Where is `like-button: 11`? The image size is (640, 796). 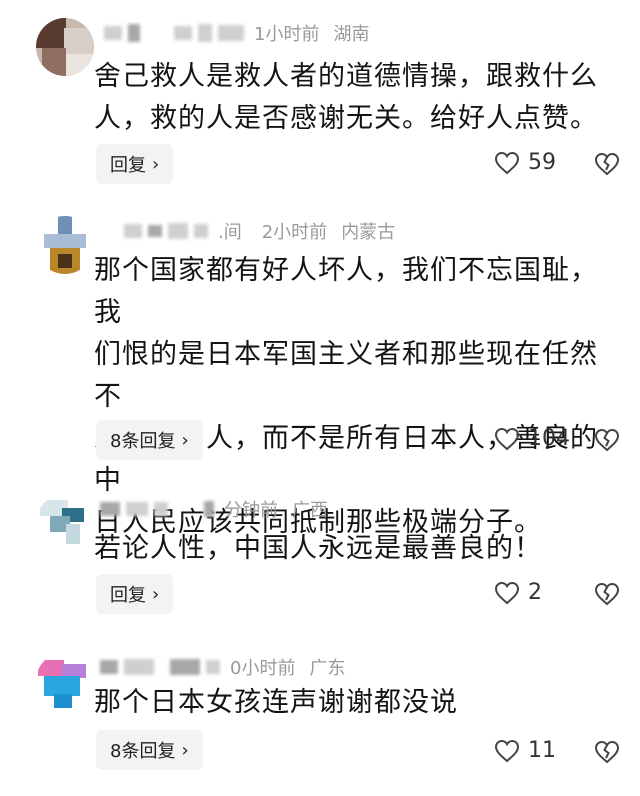
like-button: 11 is located at coordinates (525, 750).